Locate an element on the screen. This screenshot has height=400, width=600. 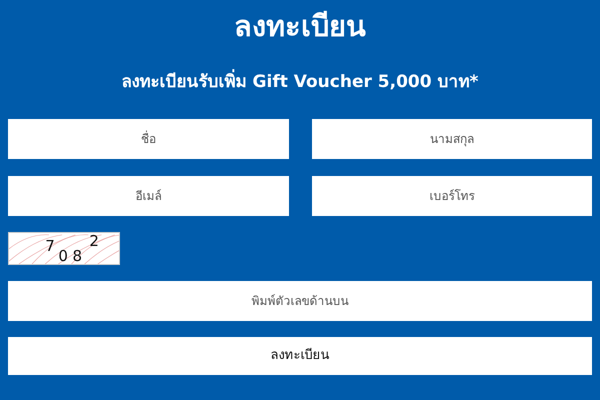
page-title: ลงทะเบียน is located at coordinates (300, 26).